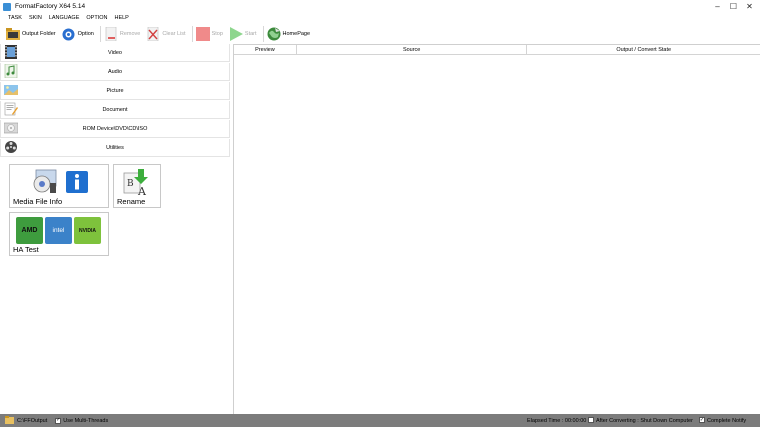 The height and width of the screenshot is (427, 760). Describe the element at coordinates (11, 109) in the screenshot. I see `document-icon` at that location.